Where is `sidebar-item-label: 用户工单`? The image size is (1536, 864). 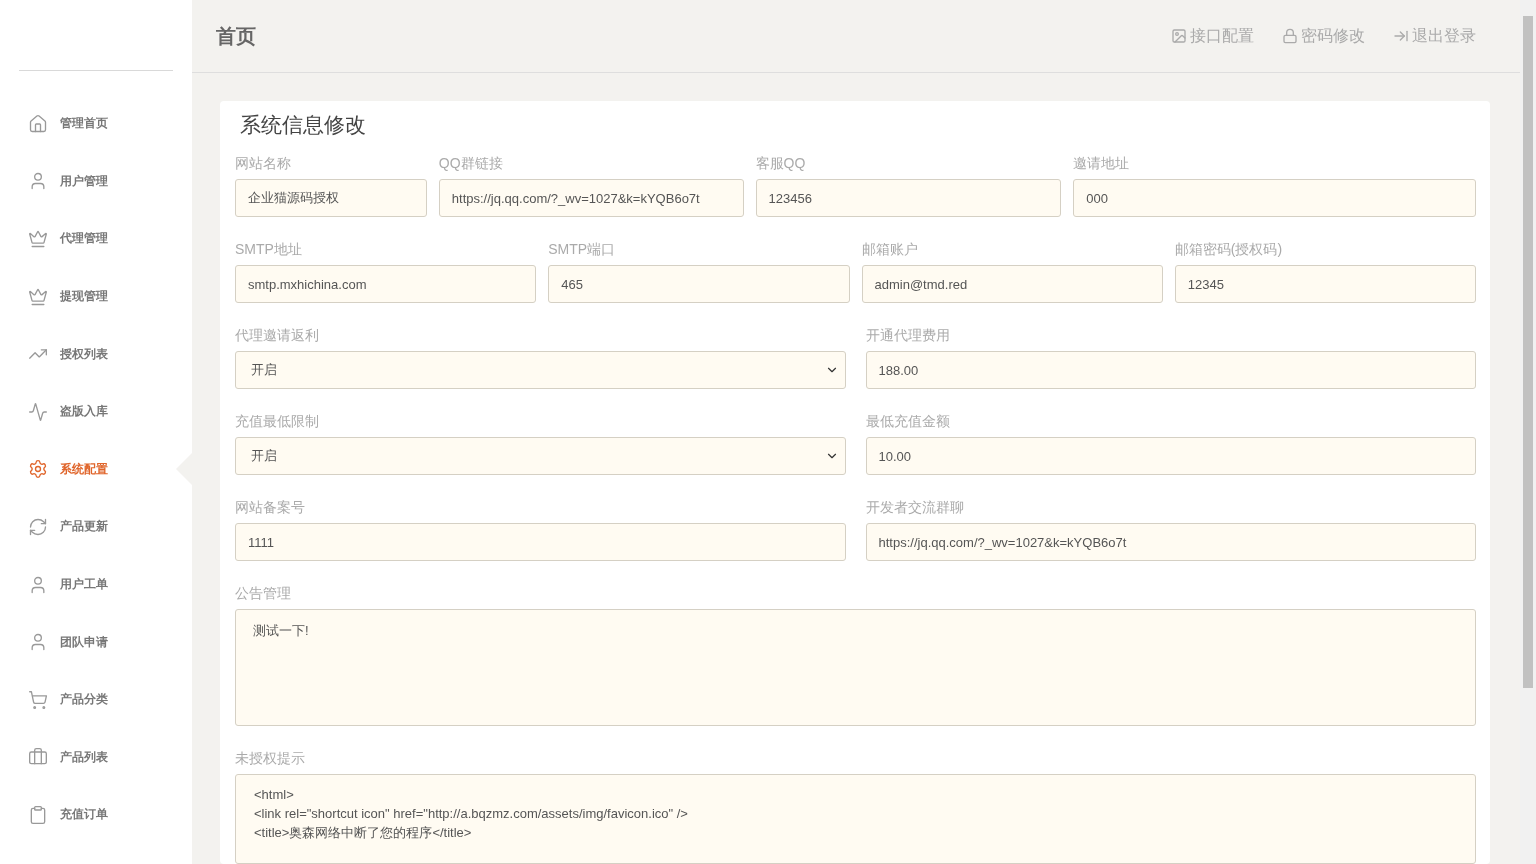
sidebar-item-label: 用户工单 is located at coordinates (84, 585).